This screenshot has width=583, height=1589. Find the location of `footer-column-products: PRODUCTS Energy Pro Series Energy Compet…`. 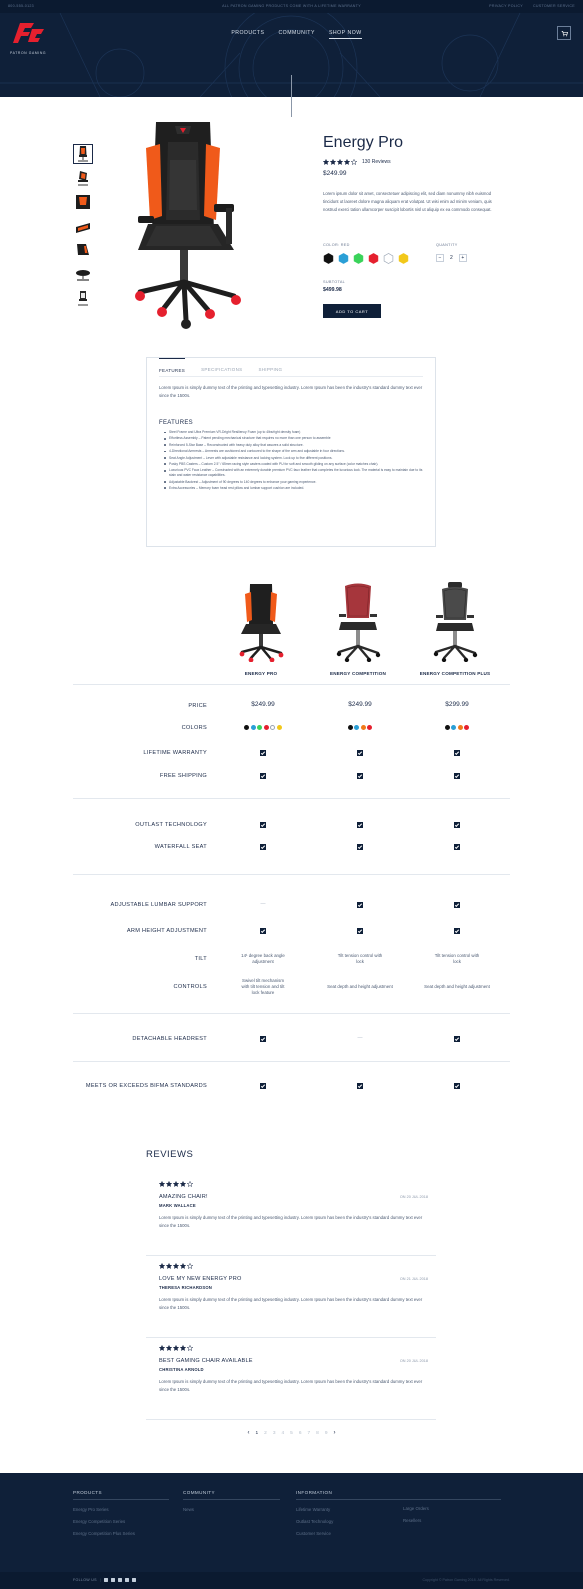

footer-column-products: PRODUCTS Energy Pro Series Energy Compet… is located at coordinates (121, 1513).